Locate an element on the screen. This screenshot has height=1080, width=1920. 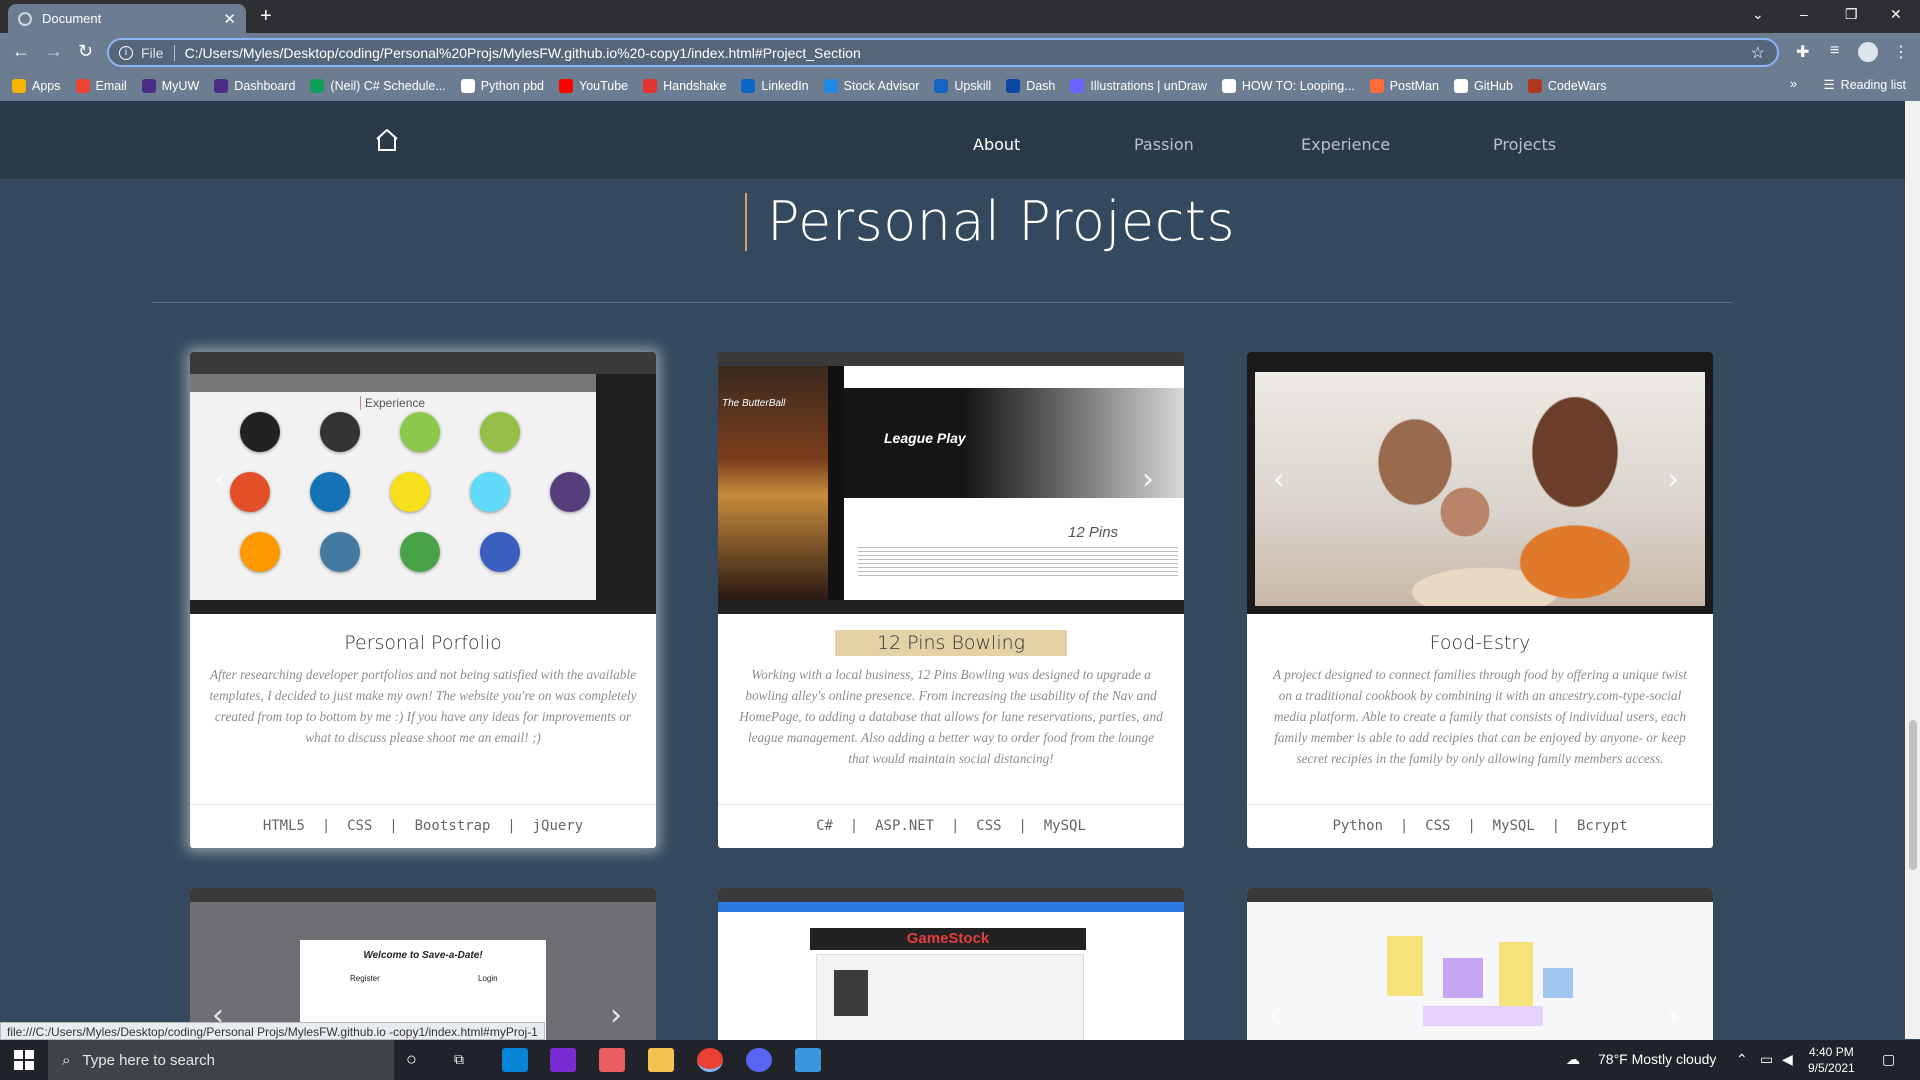
new-tab-button: + is located at coordinates (266, 16).